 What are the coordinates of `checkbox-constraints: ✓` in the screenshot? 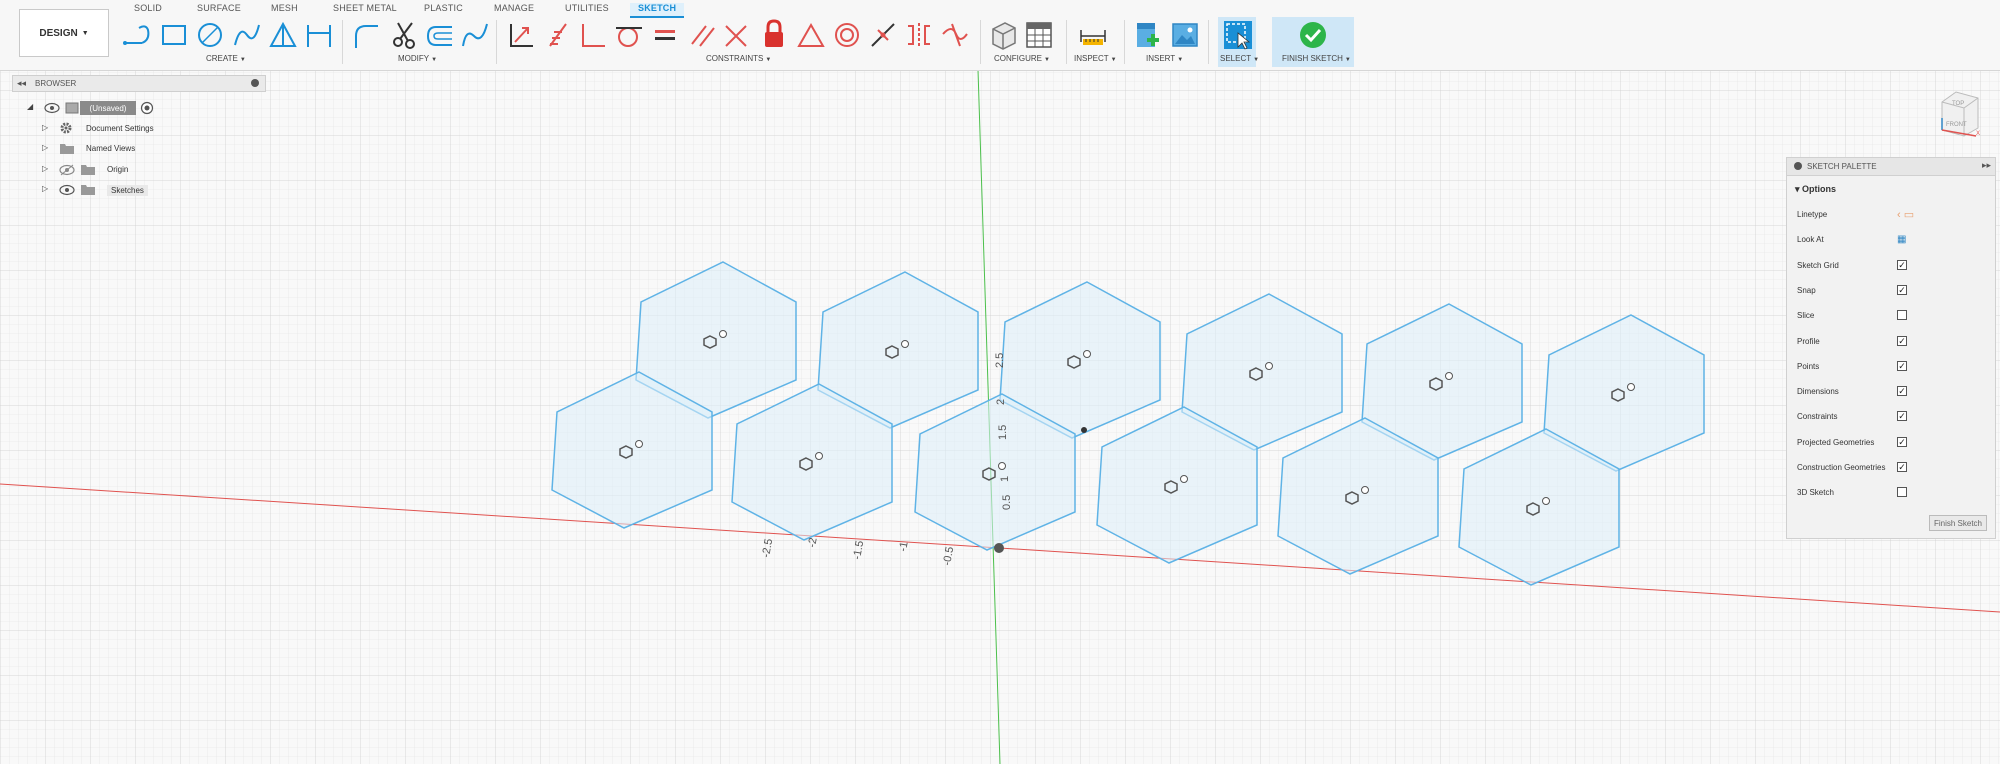 It's located at (1902, 416).